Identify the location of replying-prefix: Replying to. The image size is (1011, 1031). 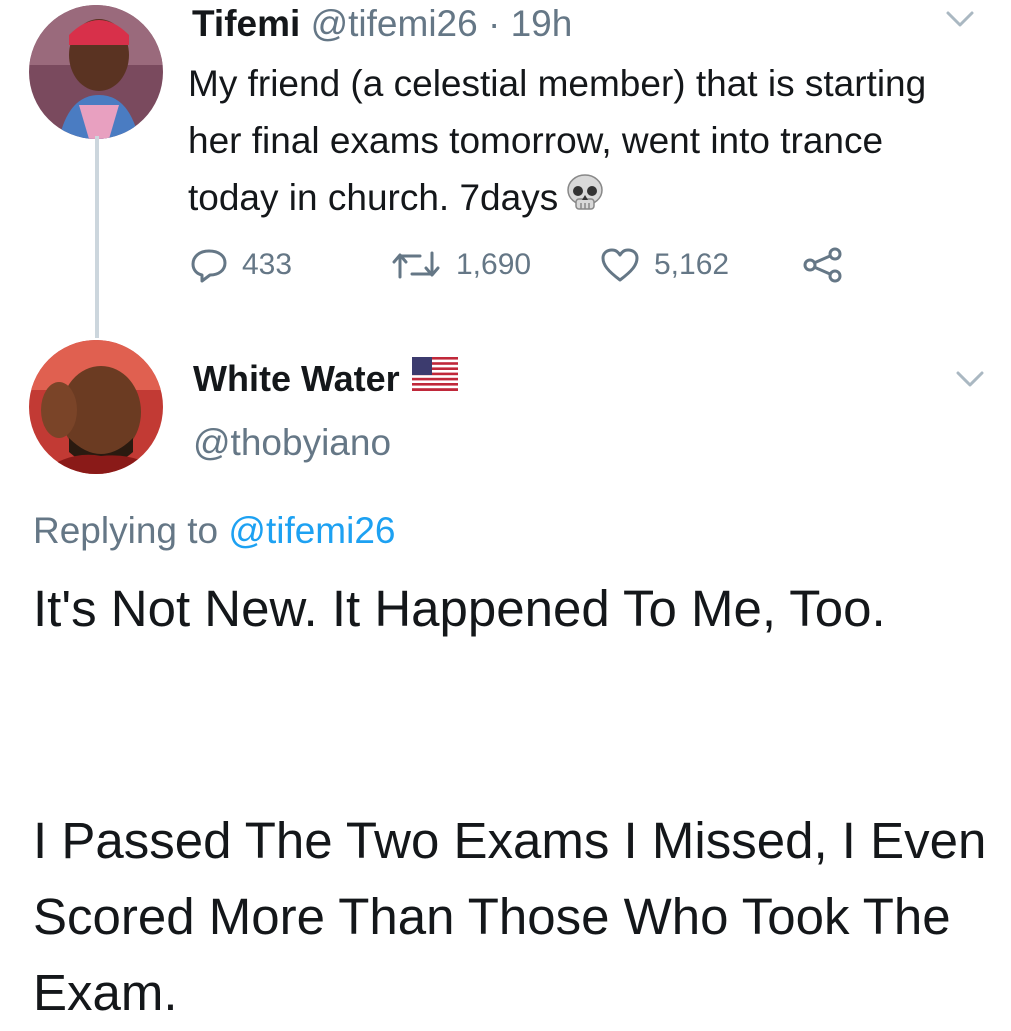
(126, 530).